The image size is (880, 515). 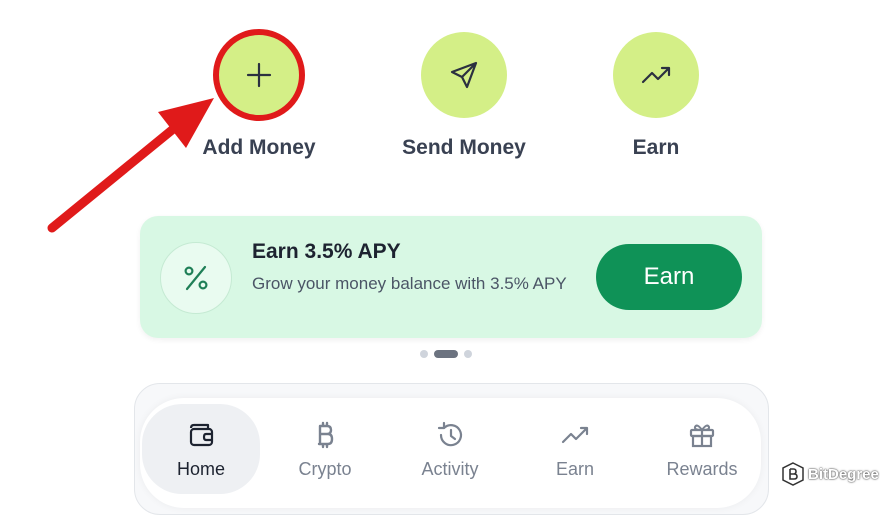 What do you see at coordinates (201, 449) in the screenshot?
I see `nav-item-home: Home` at bounding box center [201, 449].